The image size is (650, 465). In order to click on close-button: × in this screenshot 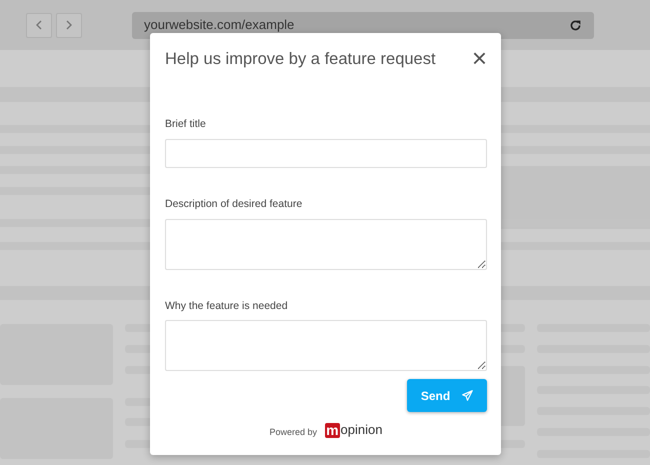, I will do `click(476, 58)`.